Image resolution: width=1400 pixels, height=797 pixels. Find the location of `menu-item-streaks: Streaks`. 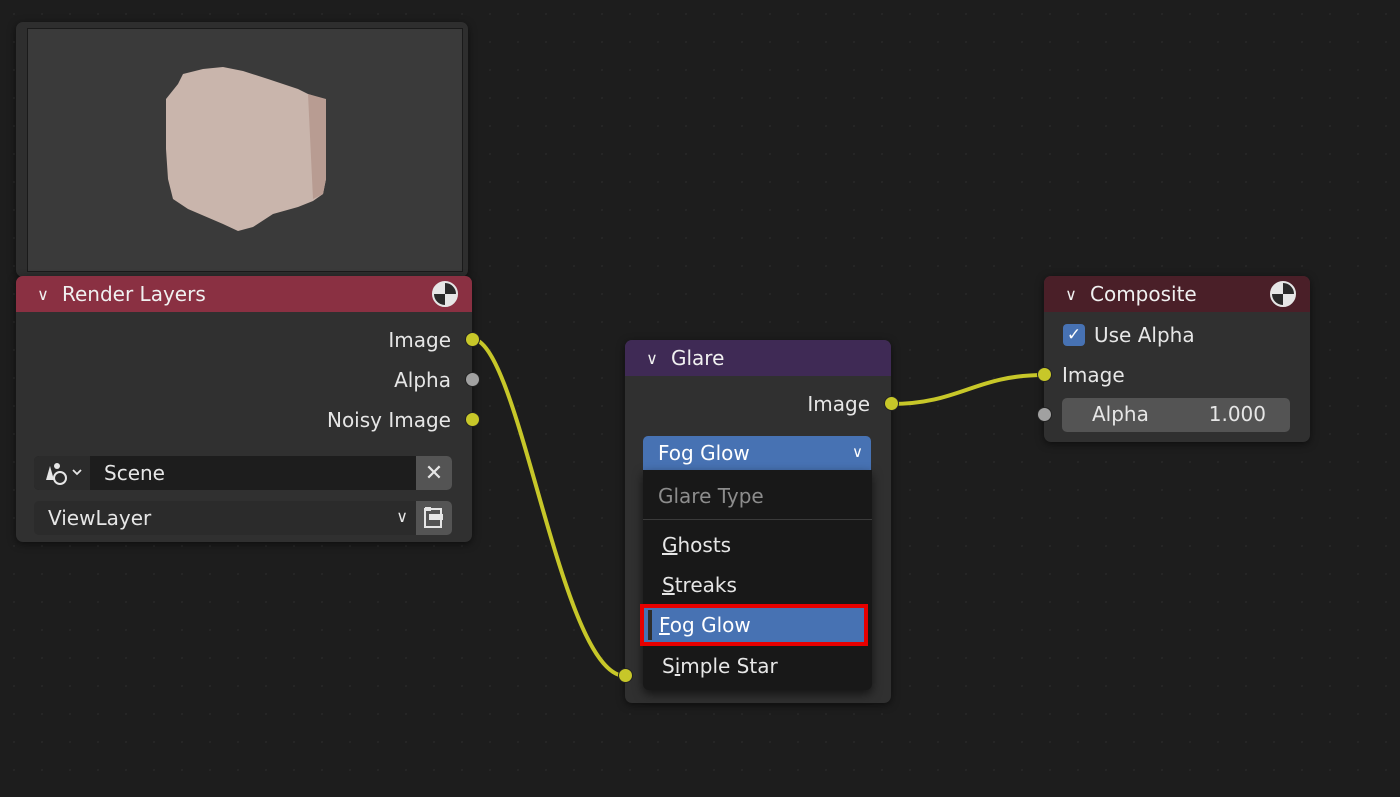

menu-item-streaks: Streaks is located at coordinates (699, 585).